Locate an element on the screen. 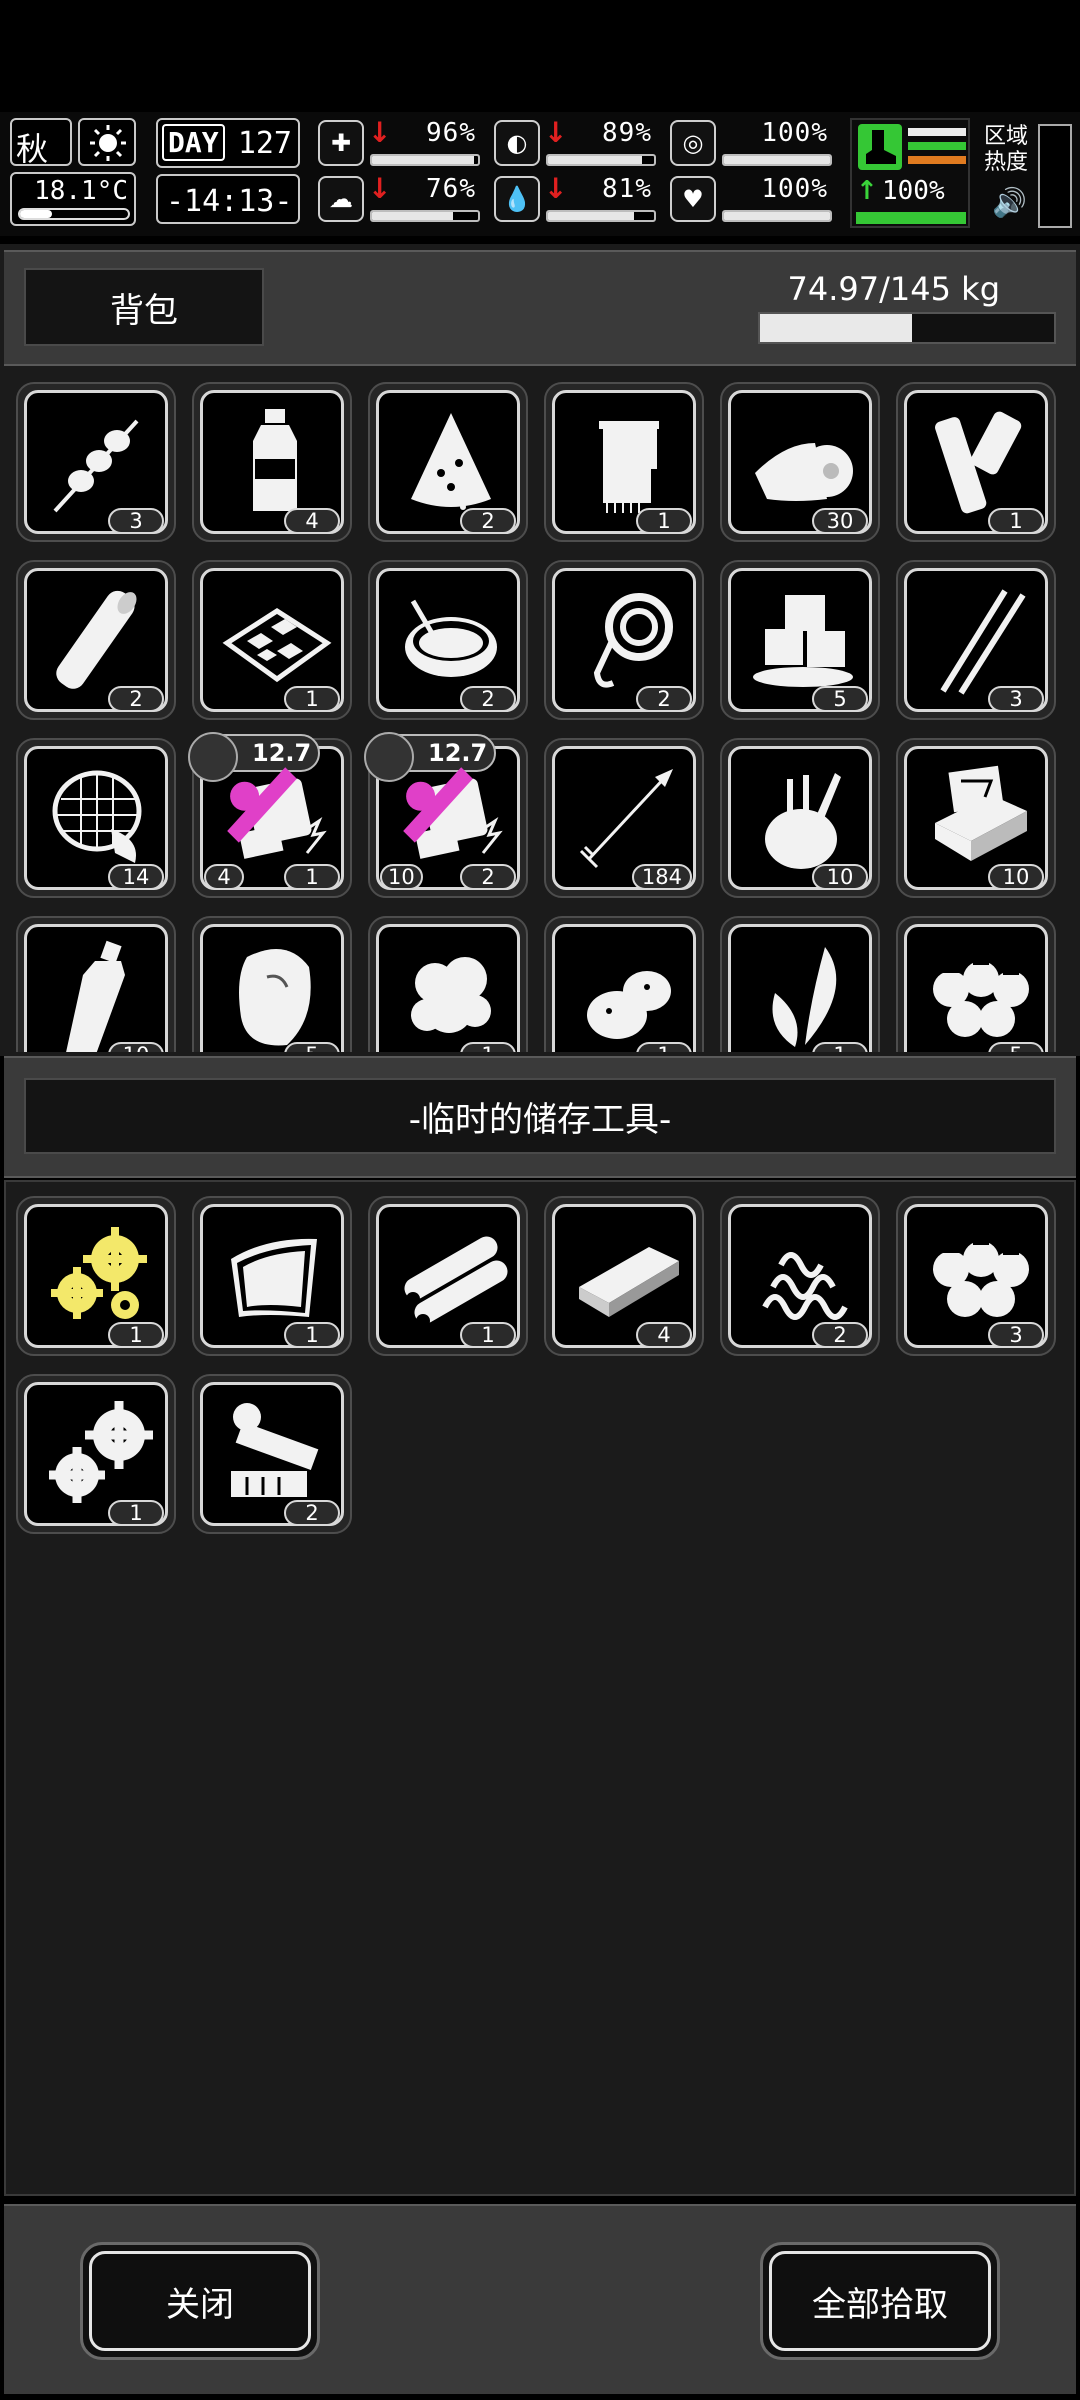 Image resolution: width=1080 pixels, height=2400 pixels. storage-title-bar: -临时的储存工具- is located at coordinates (540, 1116).